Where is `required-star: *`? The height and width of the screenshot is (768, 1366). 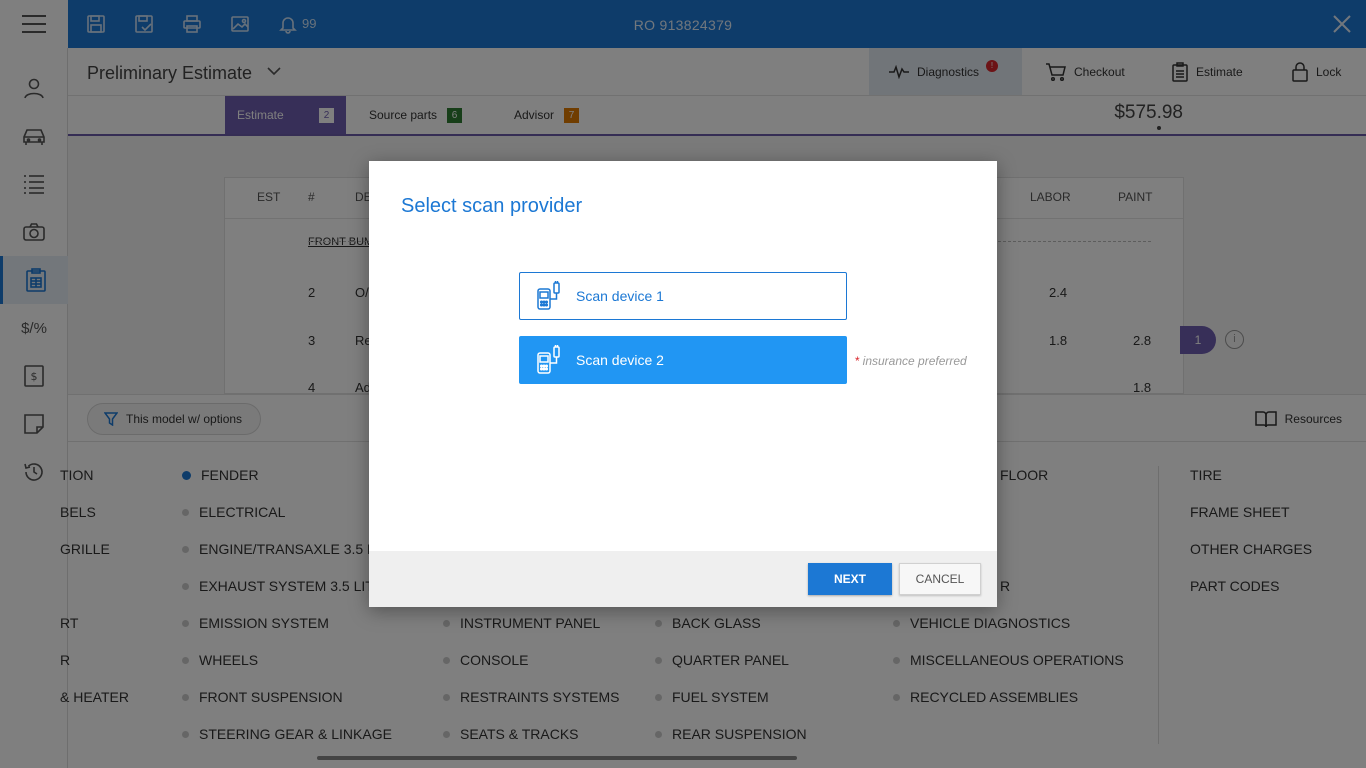 required-star: * is located at coordinates (857, 361).